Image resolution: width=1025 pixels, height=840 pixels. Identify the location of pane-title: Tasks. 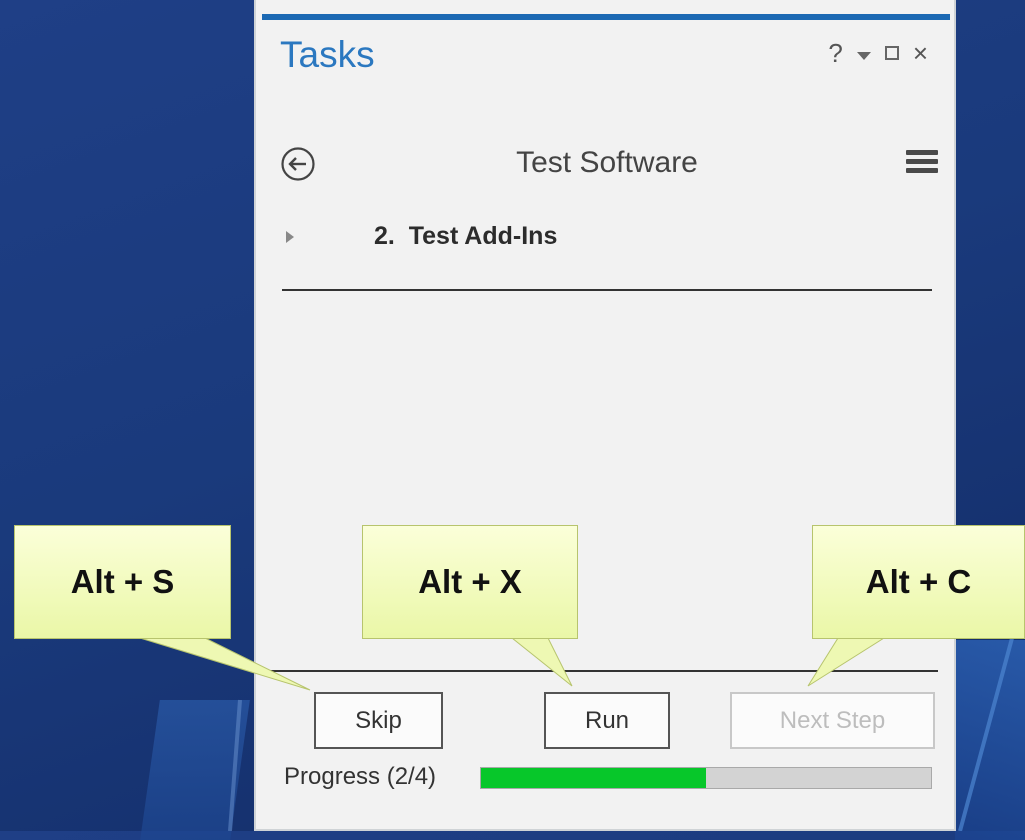
(327, 54).